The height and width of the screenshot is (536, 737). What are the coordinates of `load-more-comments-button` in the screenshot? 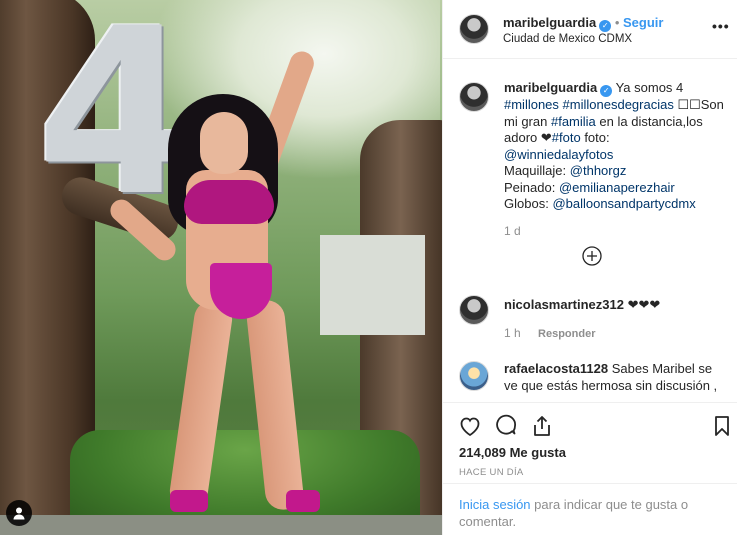 It's located at (592, 256).